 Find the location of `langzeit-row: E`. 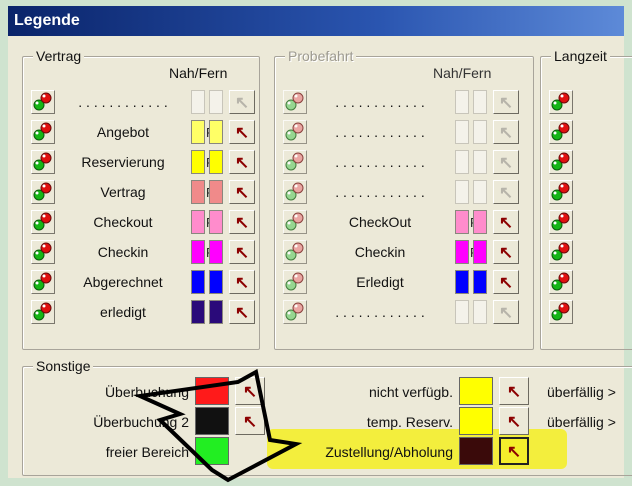

langzeit-row: E is located at coordinates (586, 312).